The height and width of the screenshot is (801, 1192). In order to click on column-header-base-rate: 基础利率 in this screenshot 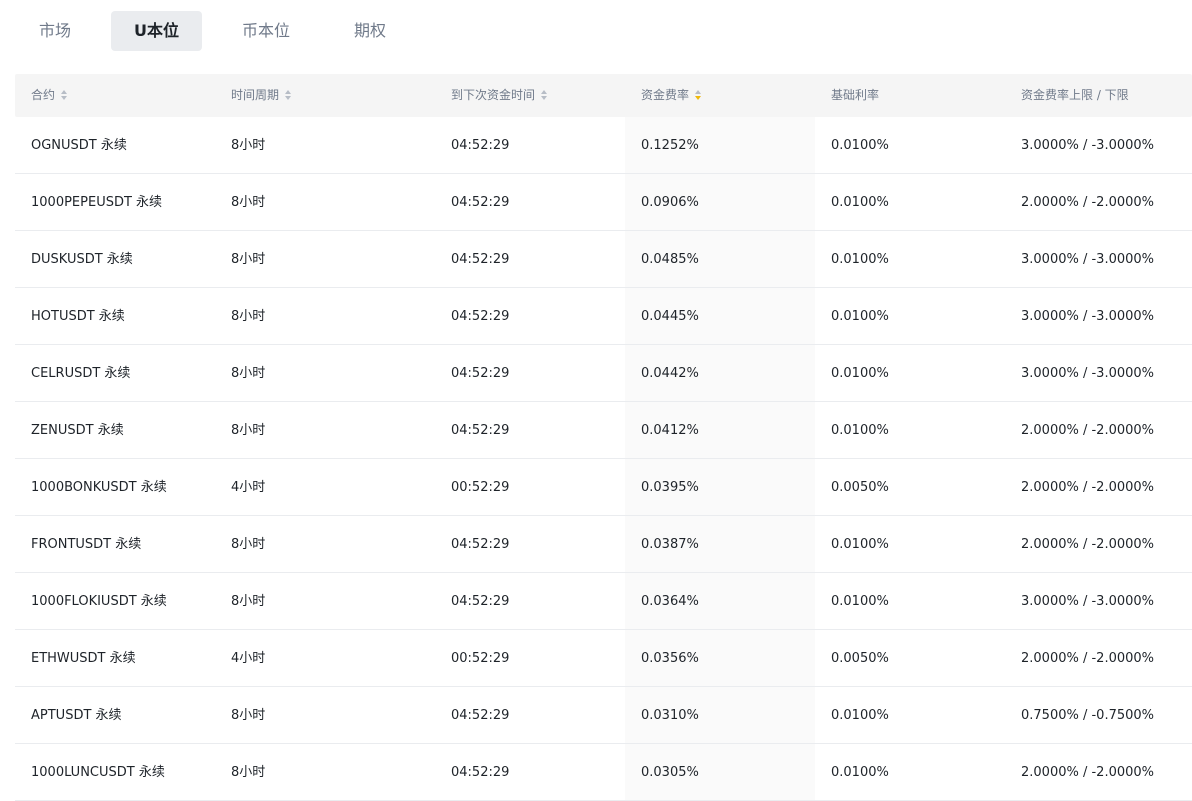, I will do `click(855, 95)`.